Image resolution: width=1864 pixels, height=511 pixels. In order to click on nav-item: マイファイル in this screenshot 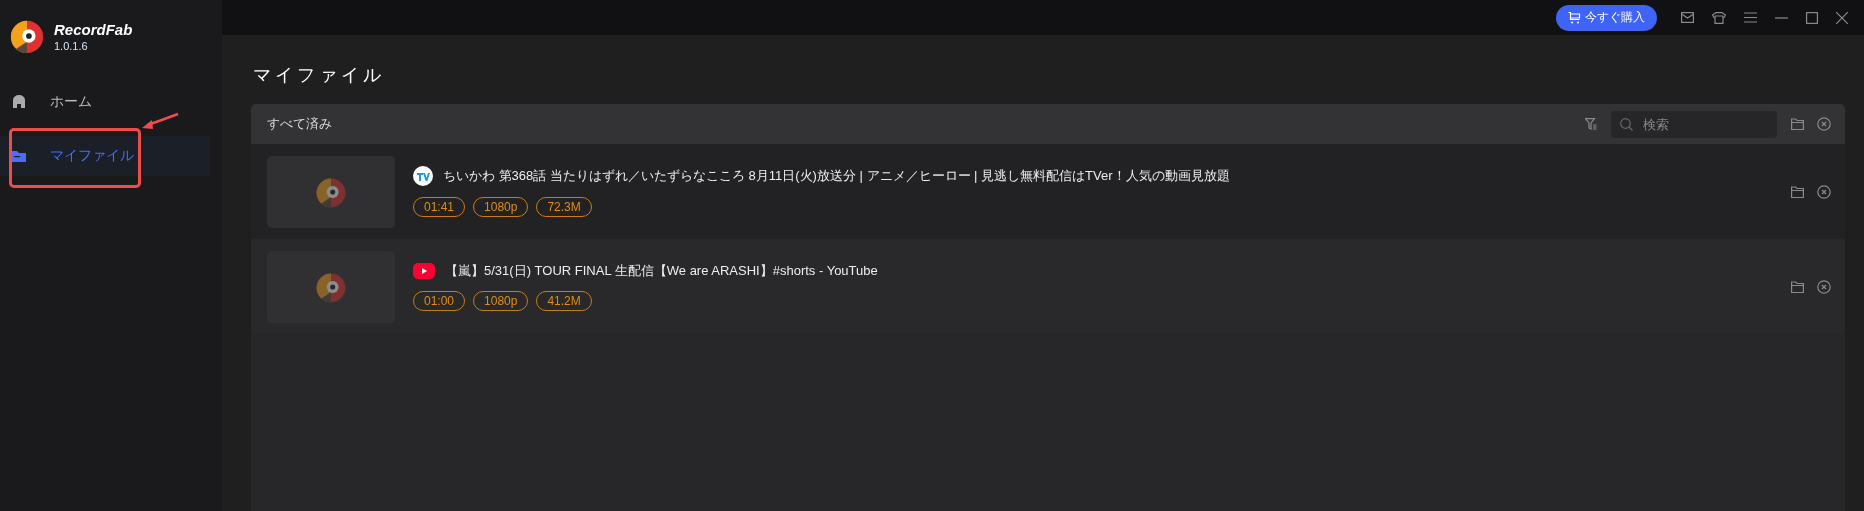, I will do `click(105, 156)`.